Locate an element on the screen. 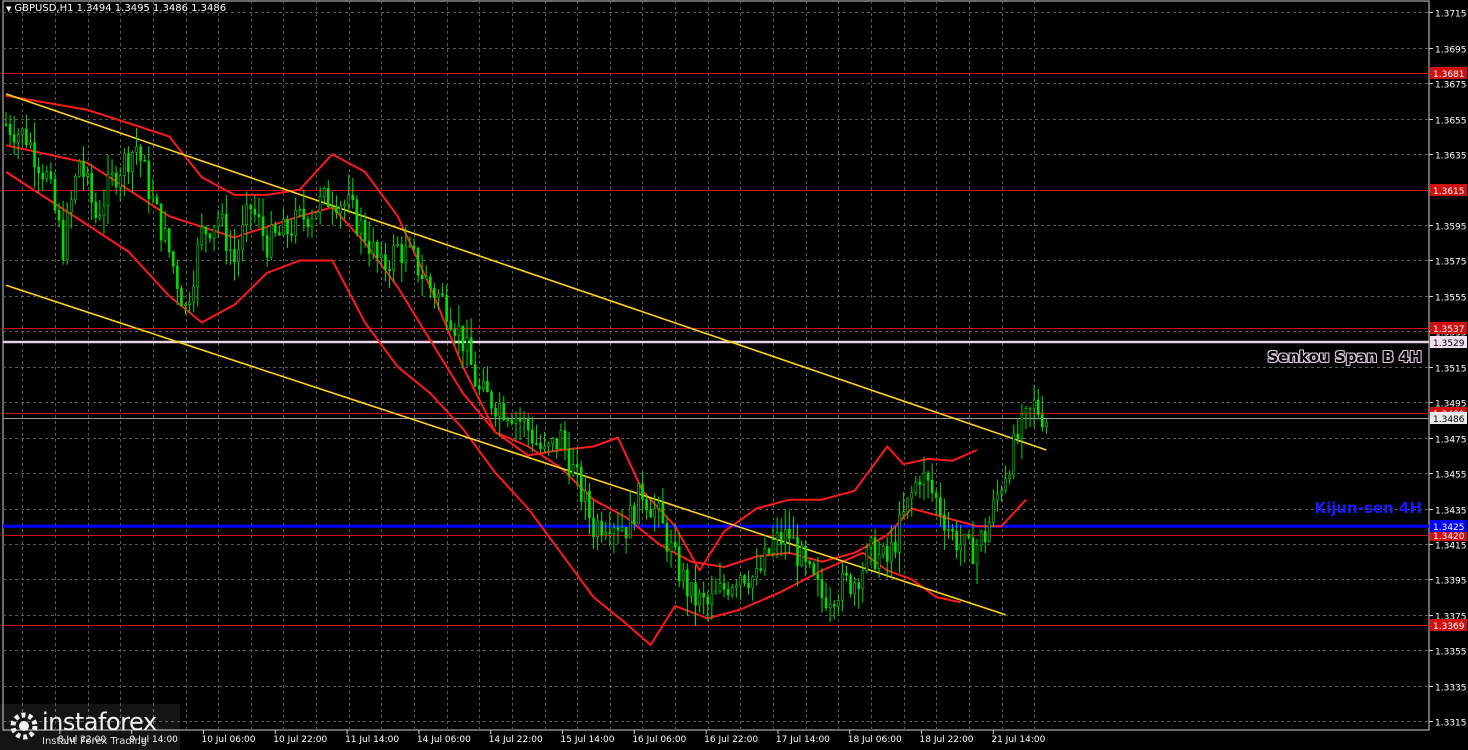 This screenshot has width=1468, height=750. y-tick-label: 1.3475 is located at coordinates (1451, 441).